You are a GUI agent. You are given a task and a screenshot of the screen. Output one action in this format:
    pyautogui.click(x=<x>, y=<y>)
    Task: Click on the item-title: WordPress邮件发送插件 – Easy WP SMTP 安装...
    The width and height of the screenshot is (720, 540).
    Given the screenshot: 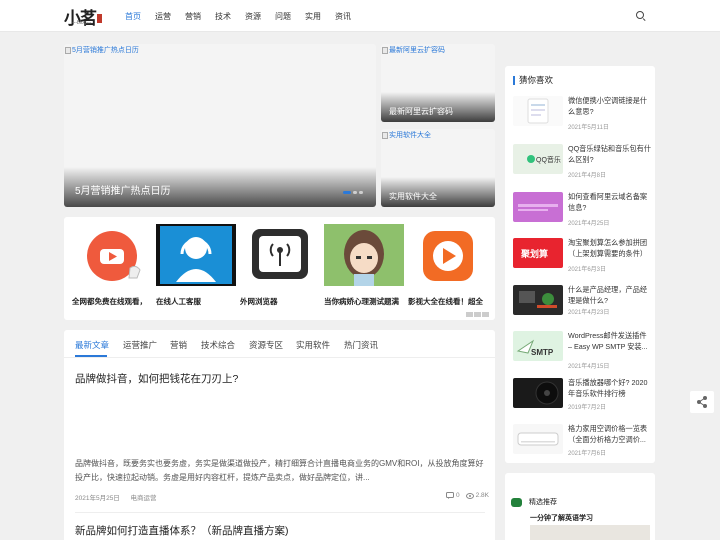 What is the action you would take?
    pyautogui.click(x=608, y=341)
    